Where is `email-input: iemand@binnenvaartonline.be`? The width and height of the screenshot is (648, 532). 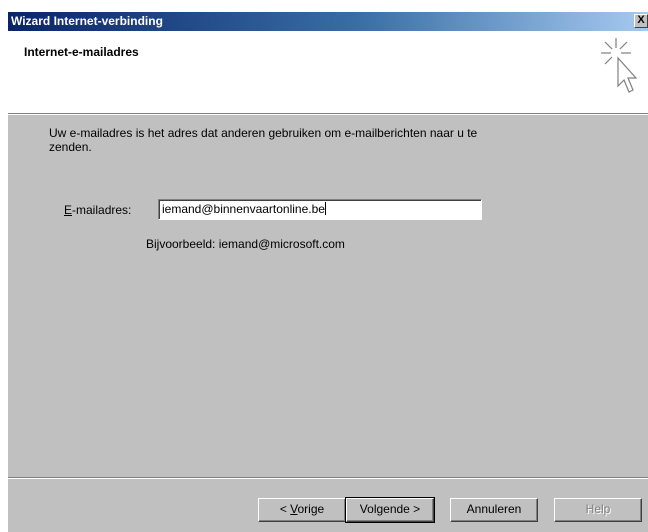
email-input: iemand@binnenvaartonline.be is located at coordinates (320, 209).